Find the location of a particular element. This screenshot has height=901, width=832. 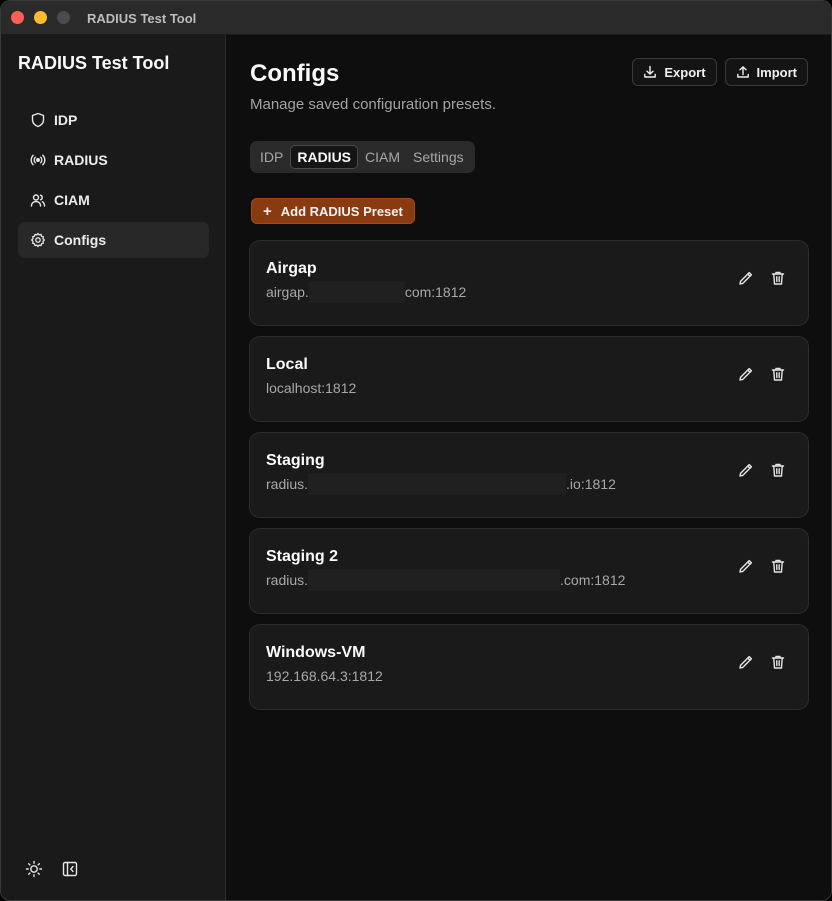

sidebar-item-idp: IDP is located at coordinates (113, 120).